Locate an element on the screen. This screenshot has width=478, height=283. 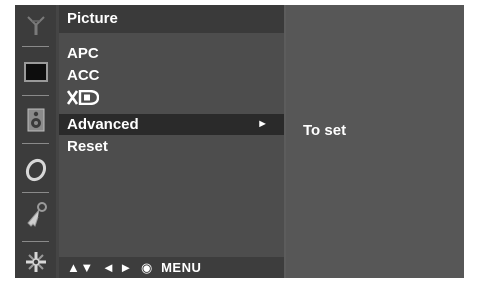
menu-item-advanced: Advanced ► is located at coordinates (171, 124).